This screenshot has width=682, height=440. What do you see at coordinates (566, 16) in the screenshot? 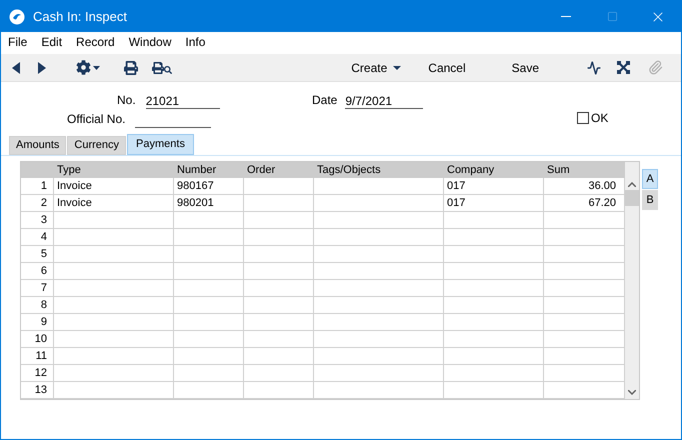
I see `minimize-icon` at bounding box center [566, 16].